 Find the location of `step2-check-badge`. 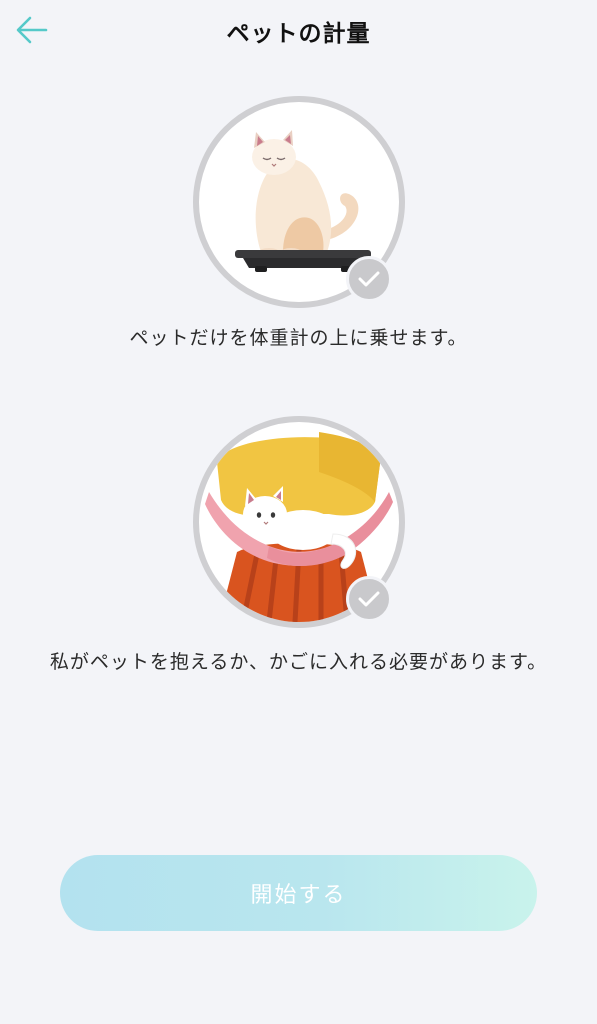

step2-check-badge is located at coordinates (369, 599).